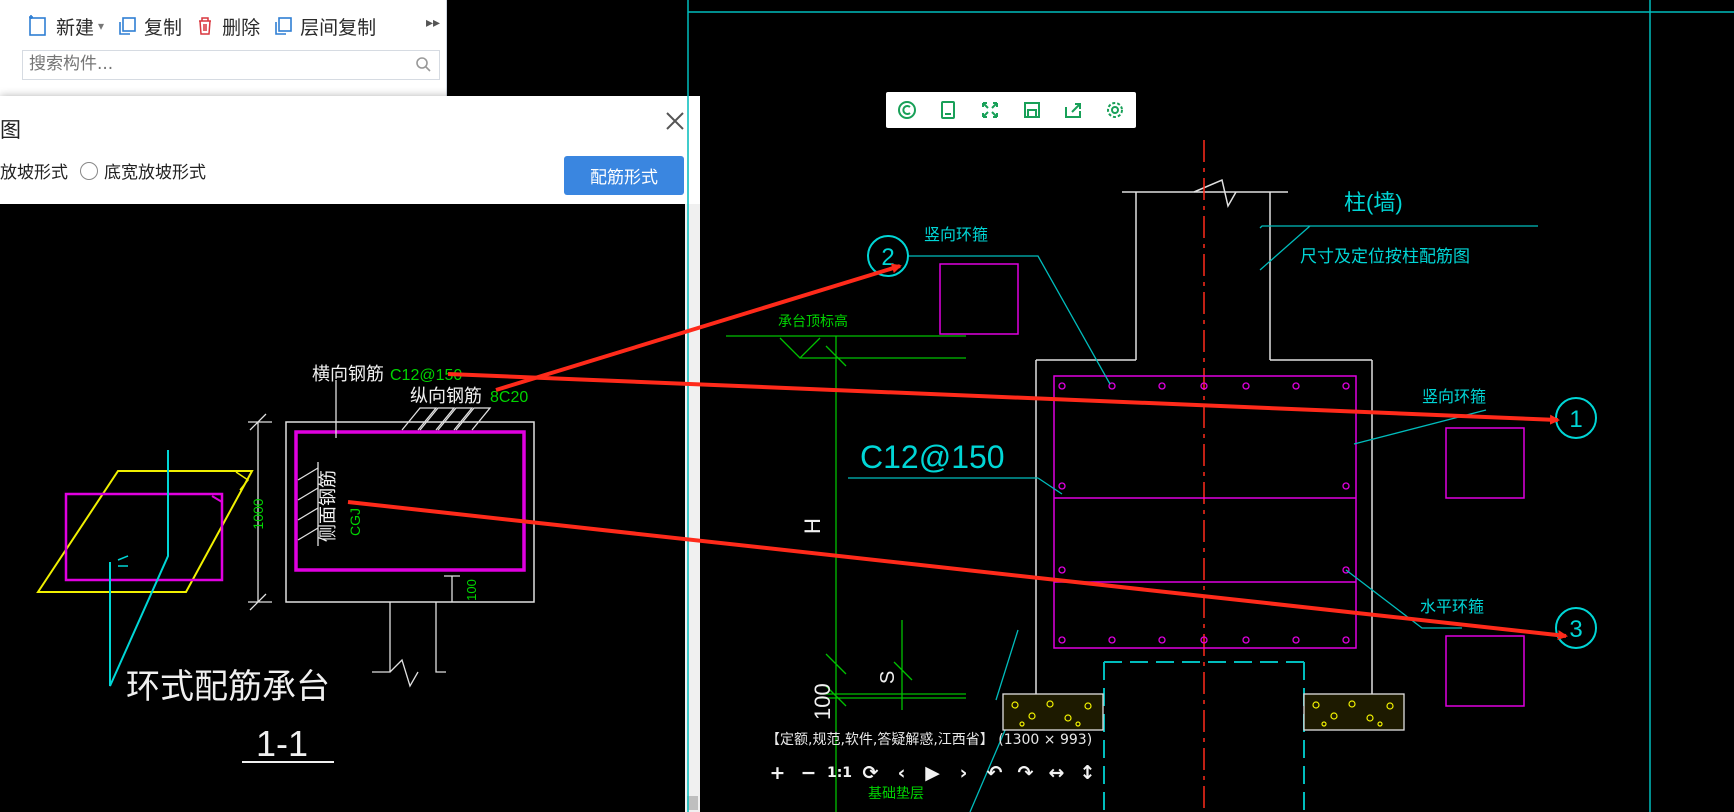 This screenshot has height=812, width=1734. Describe the element at coordinates (423, 64) in the screenshot. I see `search-icon` at that location.